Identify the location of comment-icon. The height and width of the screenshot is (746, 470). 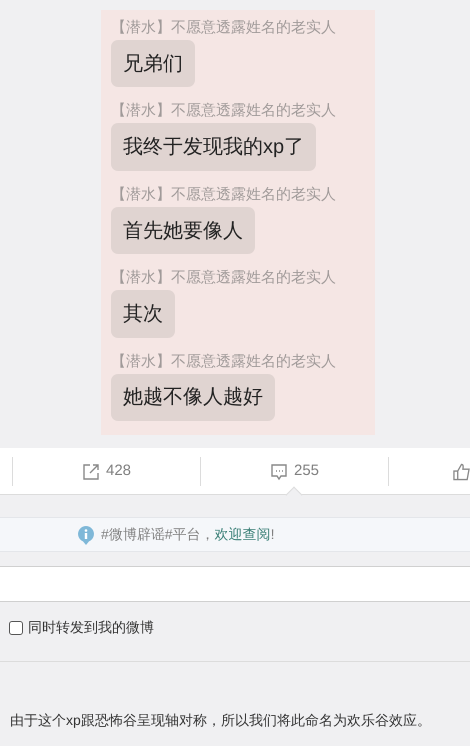
(279, 471).